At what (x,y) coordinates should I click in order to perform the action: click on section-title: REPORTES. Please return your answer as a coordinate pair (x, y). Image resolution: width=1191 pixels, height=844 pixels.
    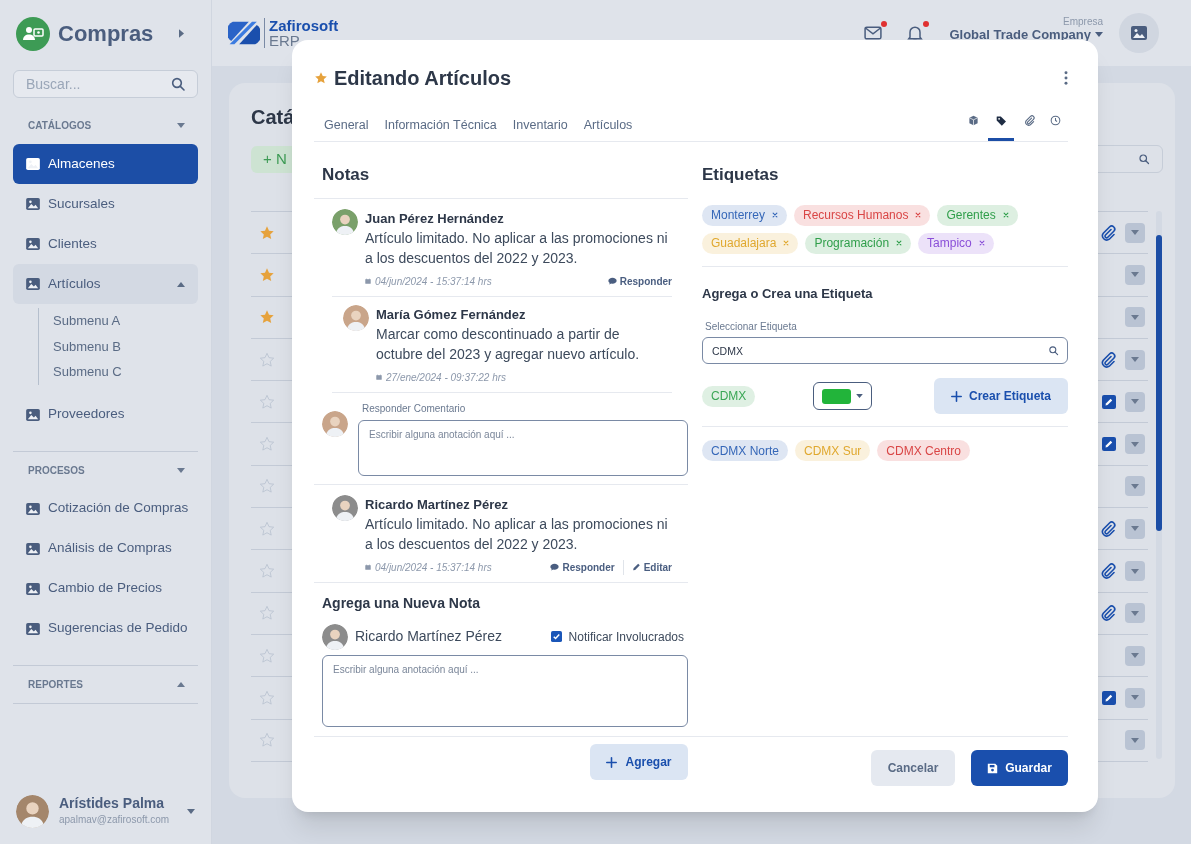
    Looking at the image, I should click on (55, 684).